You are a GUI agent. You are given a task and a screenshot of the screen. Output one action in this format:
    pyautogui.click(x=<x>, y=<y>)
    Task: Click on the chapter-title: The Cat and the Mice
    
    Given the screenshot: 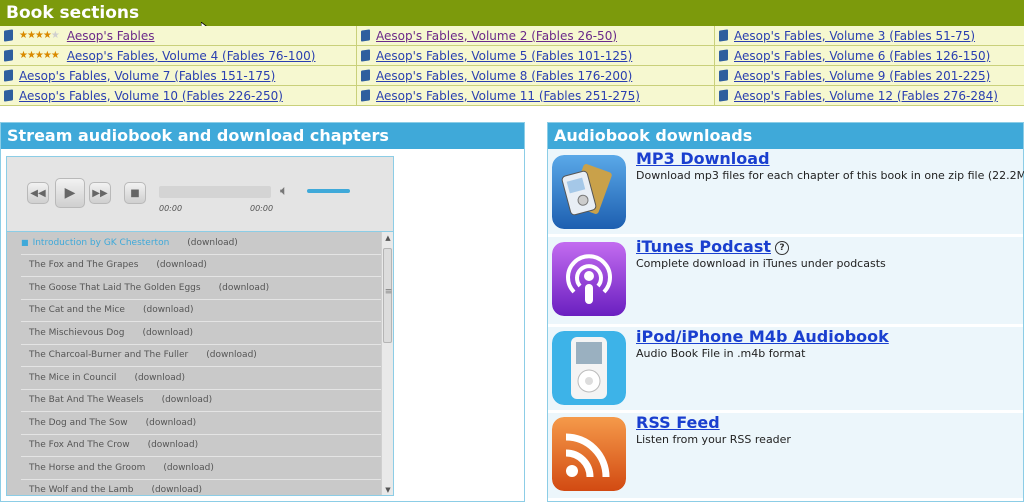 What is the action you would take?
    pyautogui.click(x=77, y=310)
    